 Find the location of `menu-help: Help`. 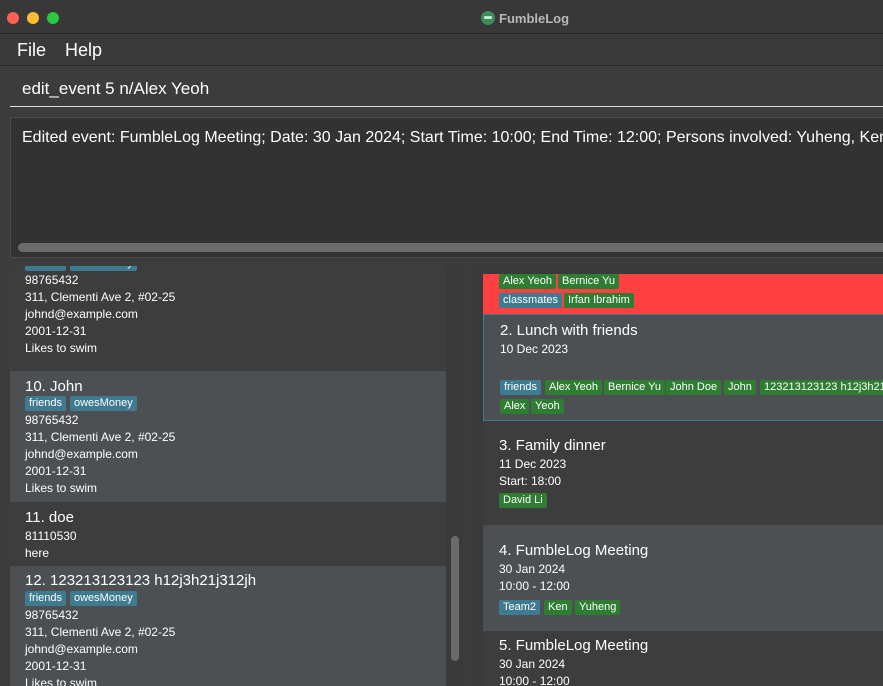

menu-help: Help is located at coordinates (83, 50).